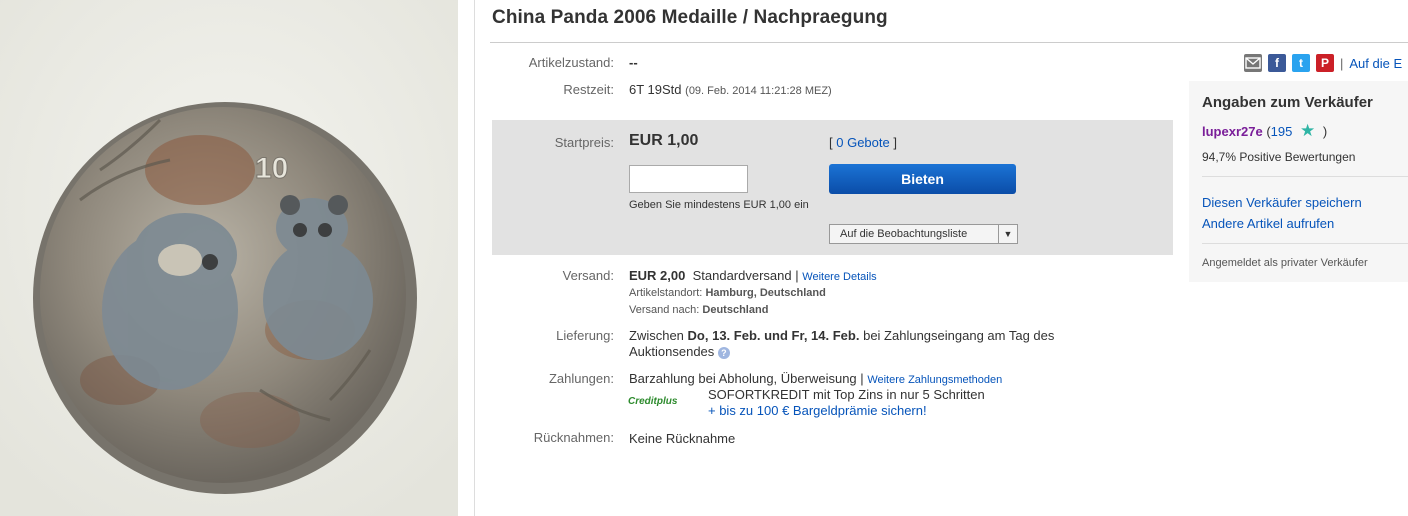  What do you see at coordinates (773, 335) in the screenshot?
I see `delivery-dates: Do, 13. Feb. und Fr, 14. Feb.` at bounding box center [773, 335].